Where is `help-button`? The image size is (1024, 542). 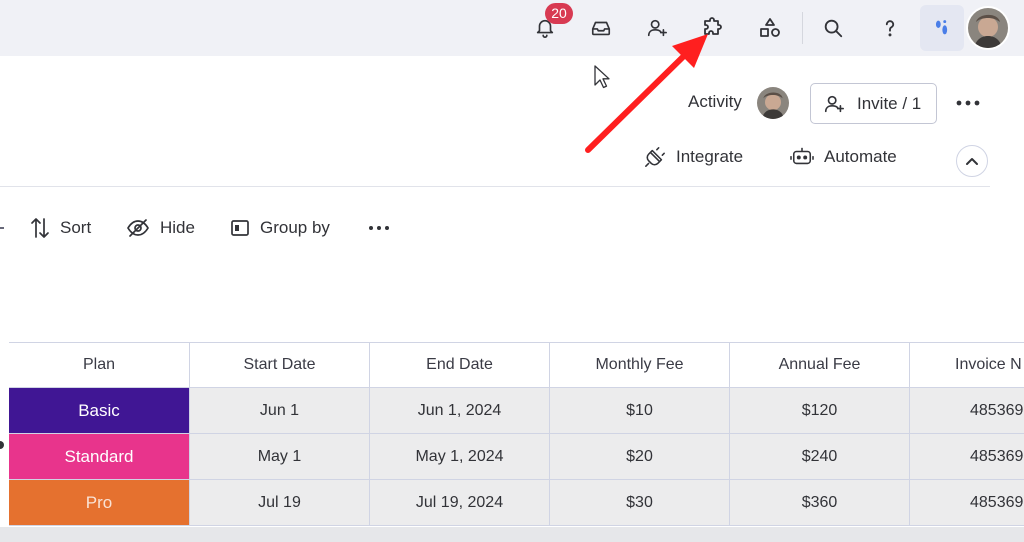
help-button is located at coordinates (890, 28).